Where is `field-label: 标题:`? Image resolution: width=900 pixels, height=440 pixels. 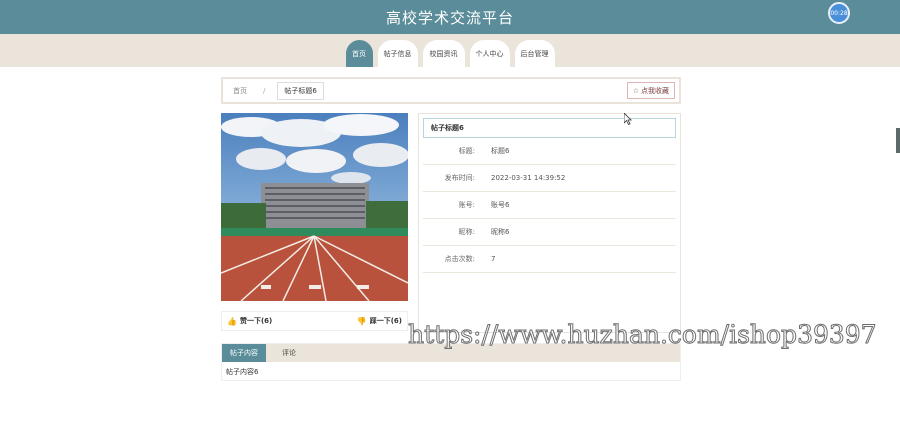 field-label: 标题: is located at coordinates (466, 151).